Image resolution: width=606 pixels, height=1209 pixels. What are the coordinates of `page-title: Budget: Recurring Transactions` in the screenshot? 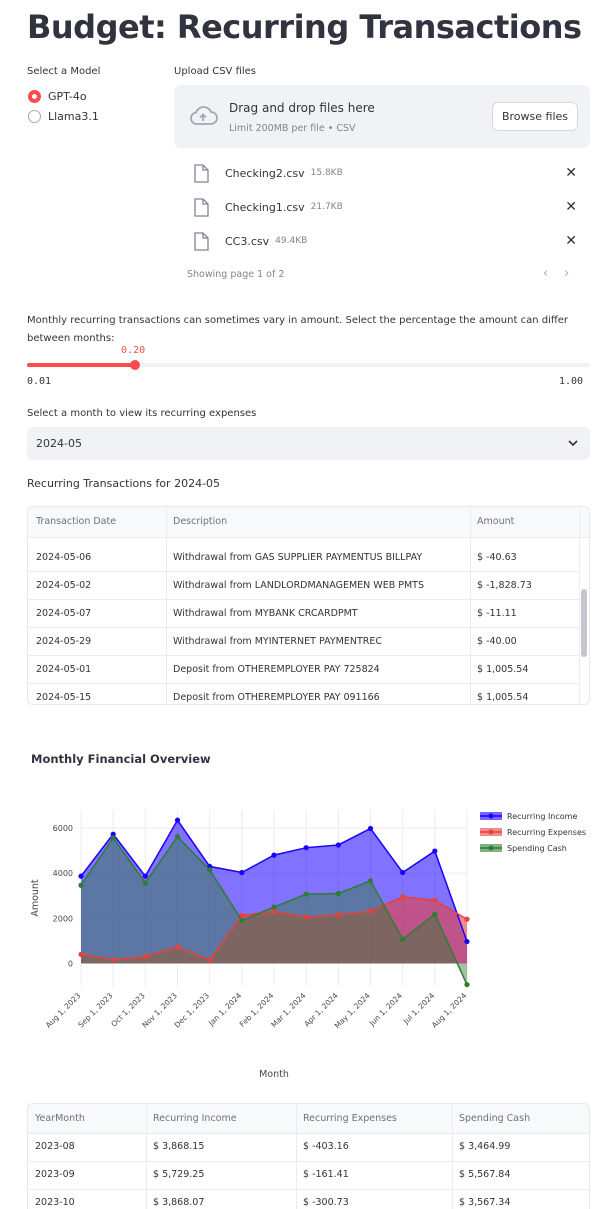 It's located at (304, 27).